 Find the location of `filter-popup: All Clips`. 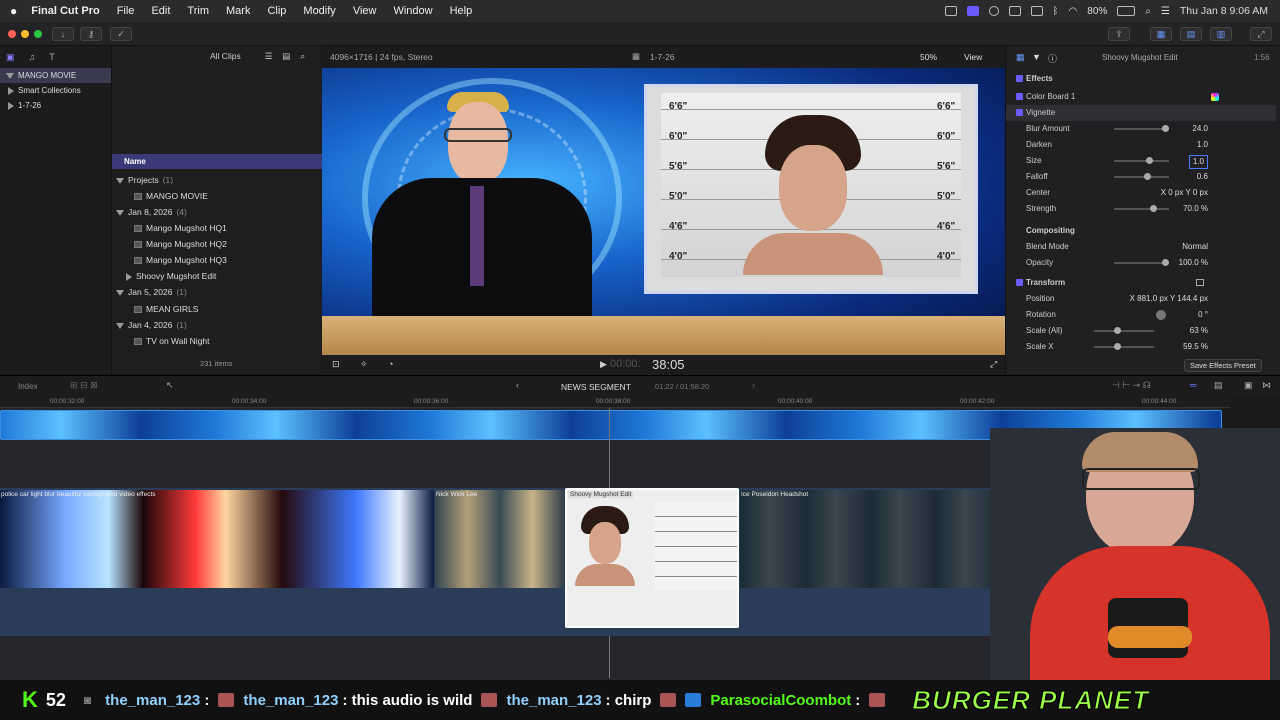

filter-popup: All Clips is located at coordinates (225, 56).